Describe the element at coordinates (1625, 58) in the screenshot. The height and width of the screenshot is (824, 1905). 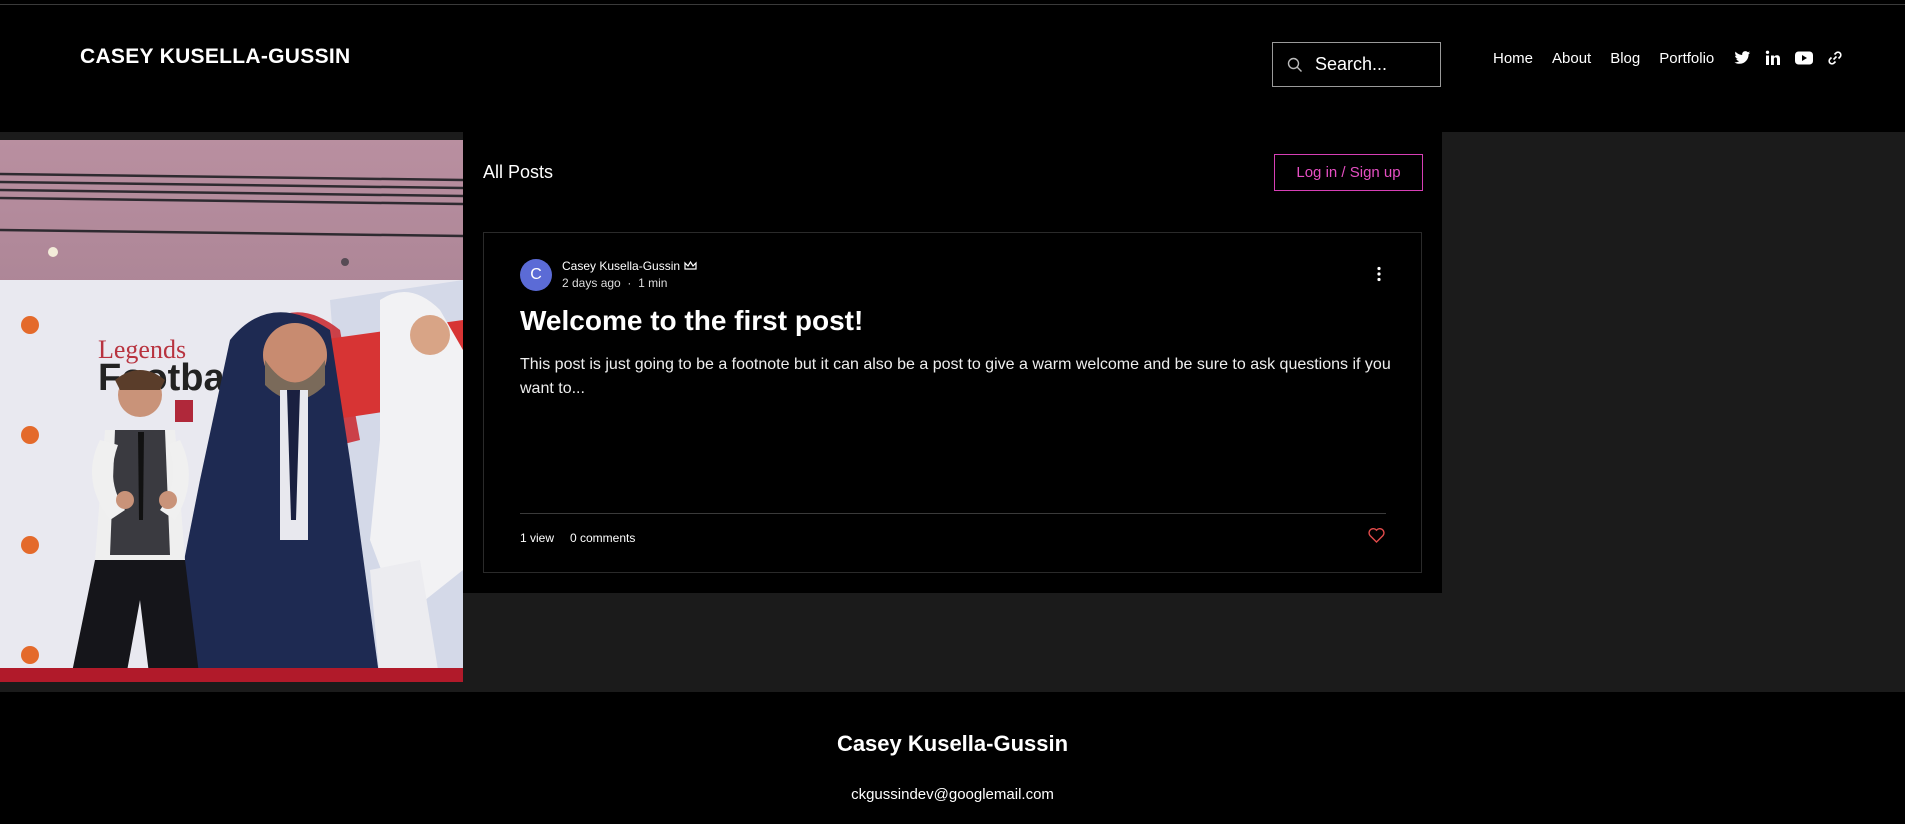
I see `nav-blog: Blog` at that location.